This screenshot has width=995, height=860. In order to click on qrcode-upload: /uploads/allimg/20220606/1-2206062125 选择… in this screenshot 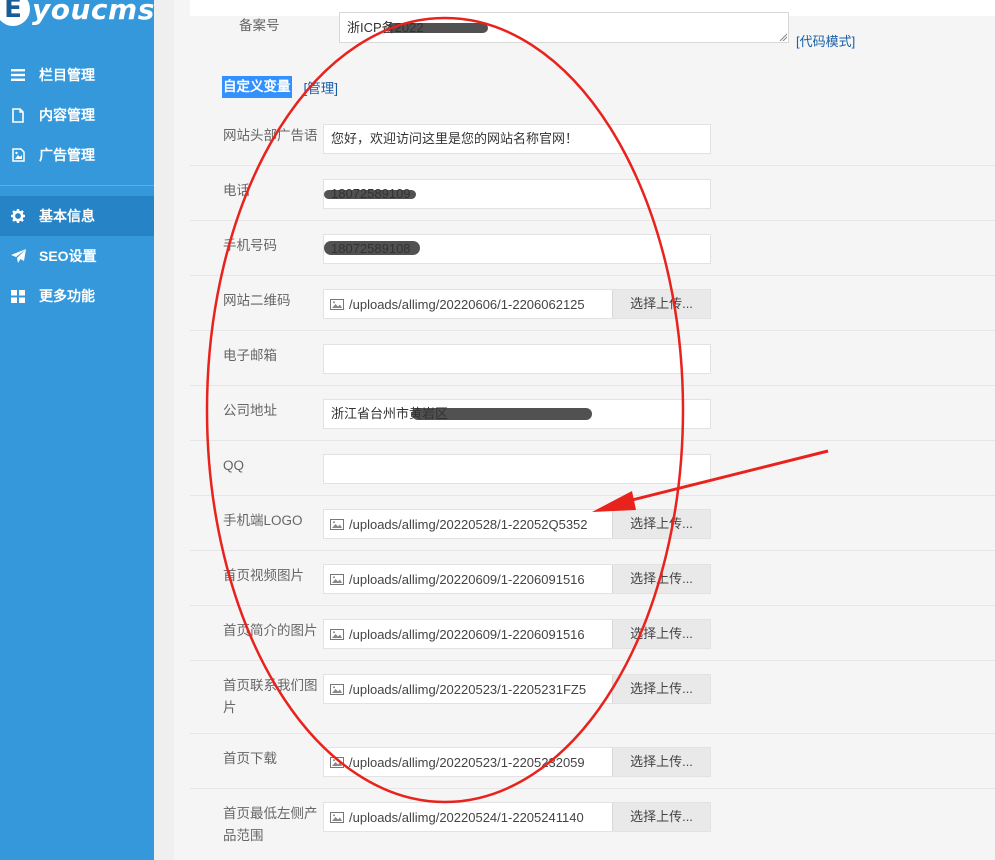, I will do `click(517, 304)`.